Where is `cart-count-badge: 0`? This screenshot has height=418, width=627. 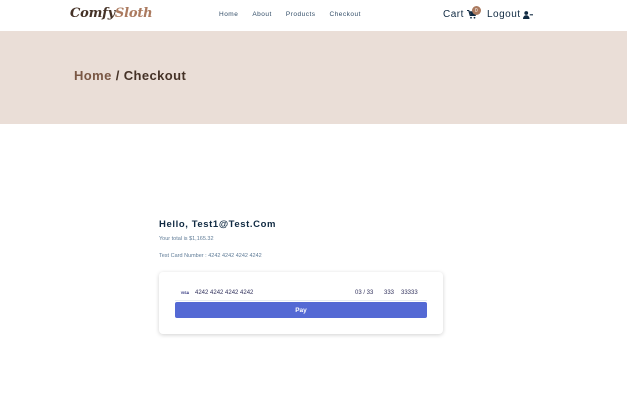
cart-count-badge: 0 is located at coordinates (476, 10).